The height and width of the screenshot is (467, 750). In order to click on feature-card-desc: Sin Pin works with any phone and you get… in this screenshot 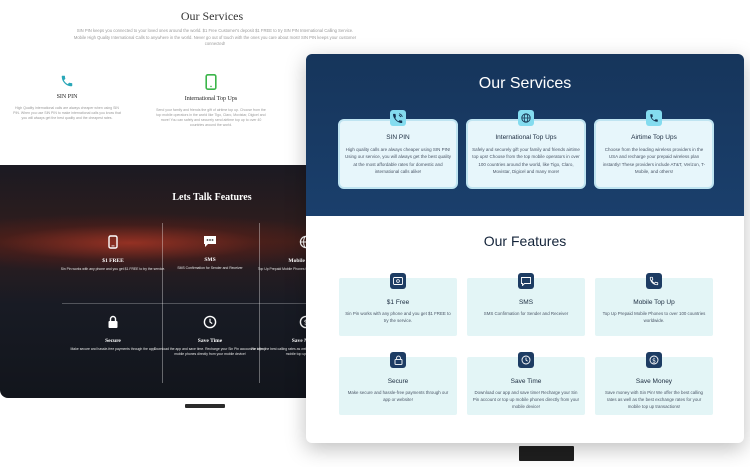, I will do `click(398, 317)`.